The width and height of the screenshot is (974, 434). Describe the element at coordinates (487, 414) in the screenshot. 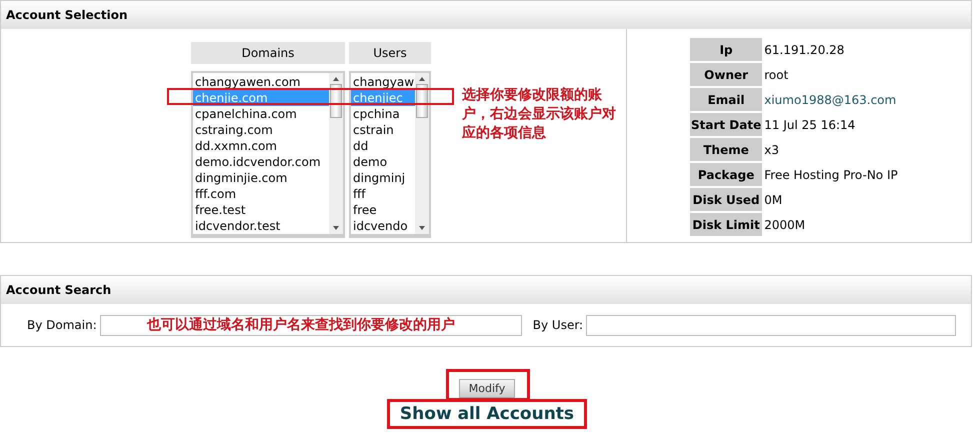

I see `show-all-accounts-link: Show all Accounts` at that location.